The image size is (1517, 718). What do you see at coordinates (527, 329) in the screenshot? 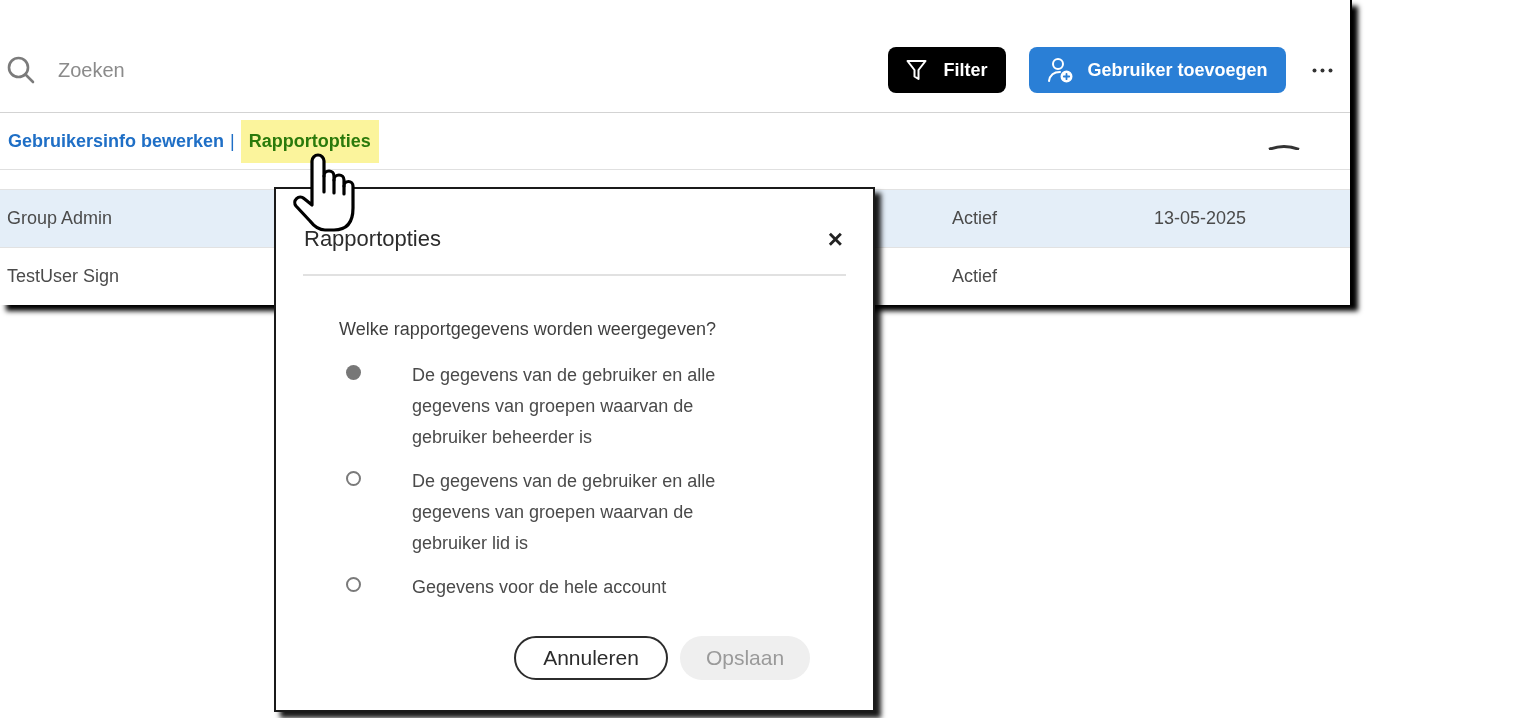
I see `question-text: Welke rapportgegevens worden weergegeven?` at bounding box center [527, 329].